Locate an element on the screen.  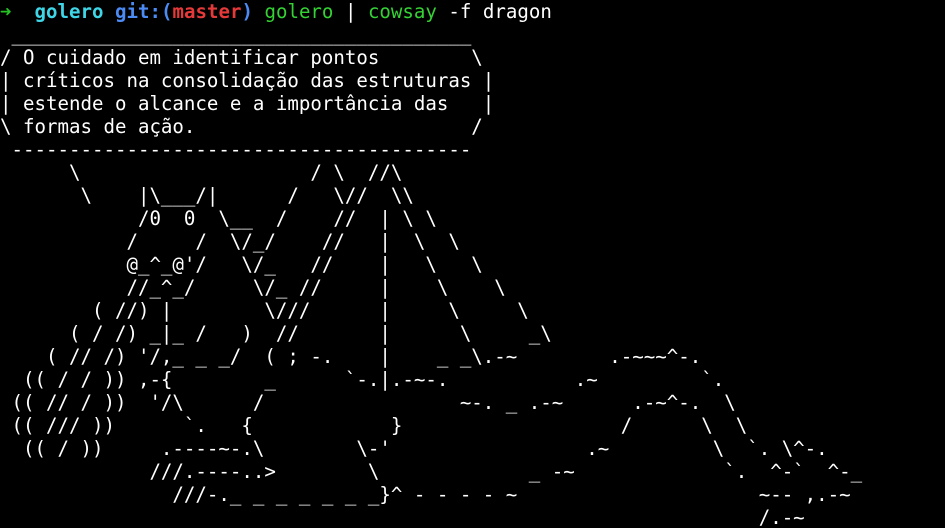
prompt-git-branch: master is located at coordinates (207, 11).